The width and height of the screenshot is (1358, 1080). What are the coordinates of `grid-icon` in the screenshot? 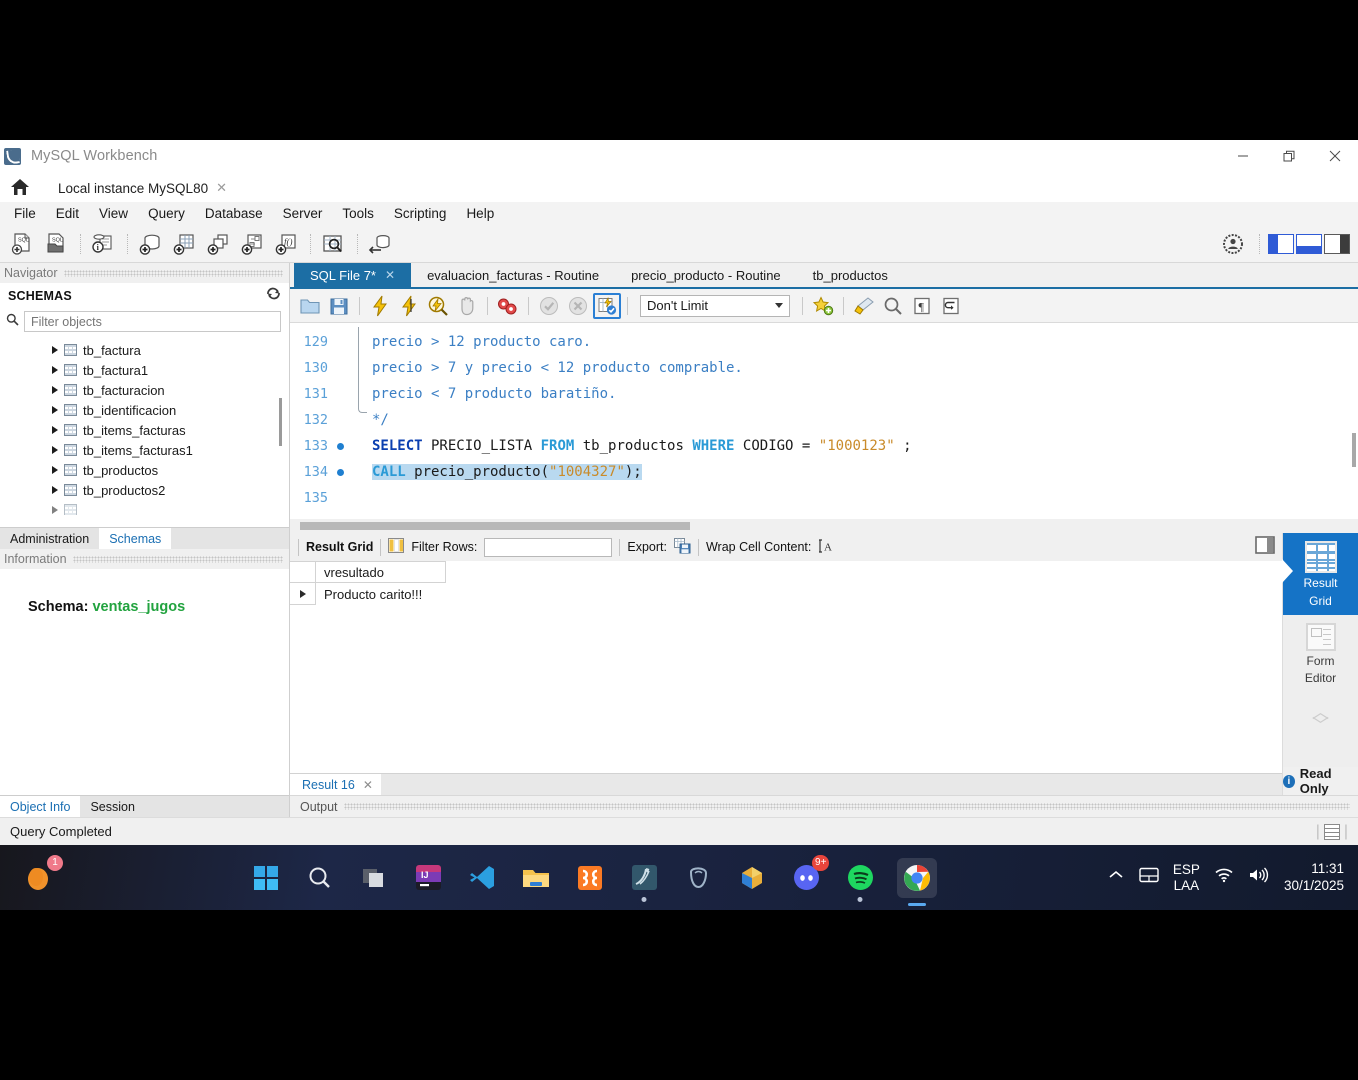 It's located at (396, 547).